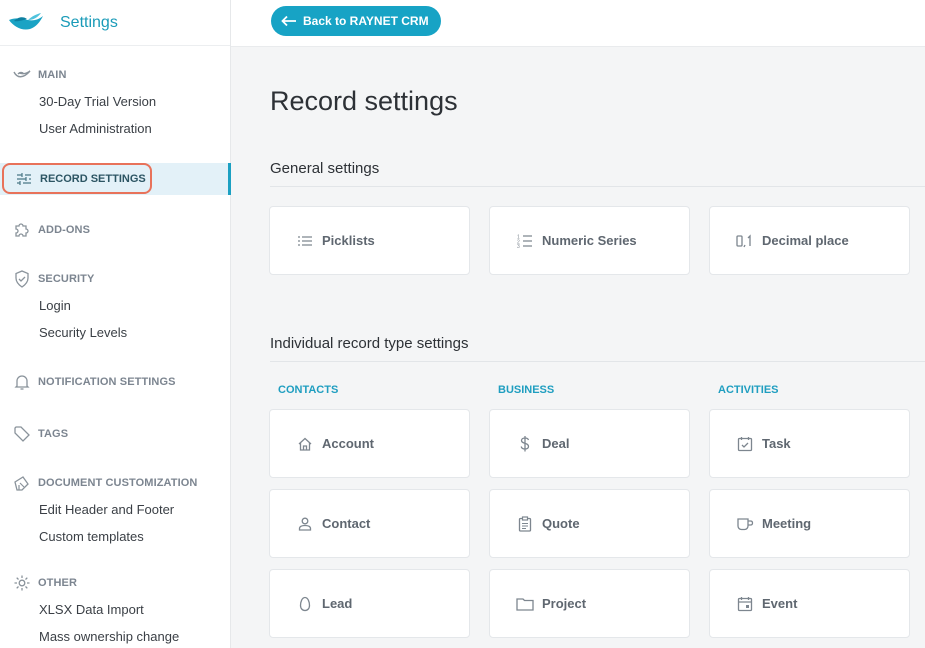  What do you see at coordinates (348, 240) in the screenshot?
I see `card-label: Picklists` at bounding box center [348, 240].